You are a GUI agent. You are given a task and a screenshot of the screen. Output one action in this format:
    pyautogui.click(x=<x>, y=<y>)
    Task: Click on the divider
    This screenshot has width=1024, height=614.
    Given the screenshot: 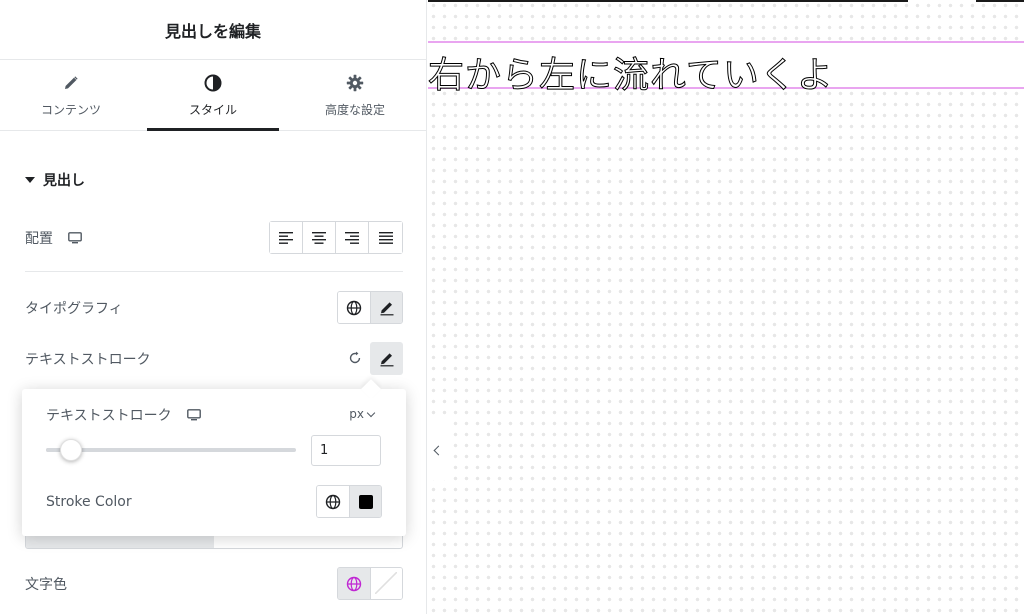 What is the action you would take?
    pyautogui.click(x=214, y=271)
    